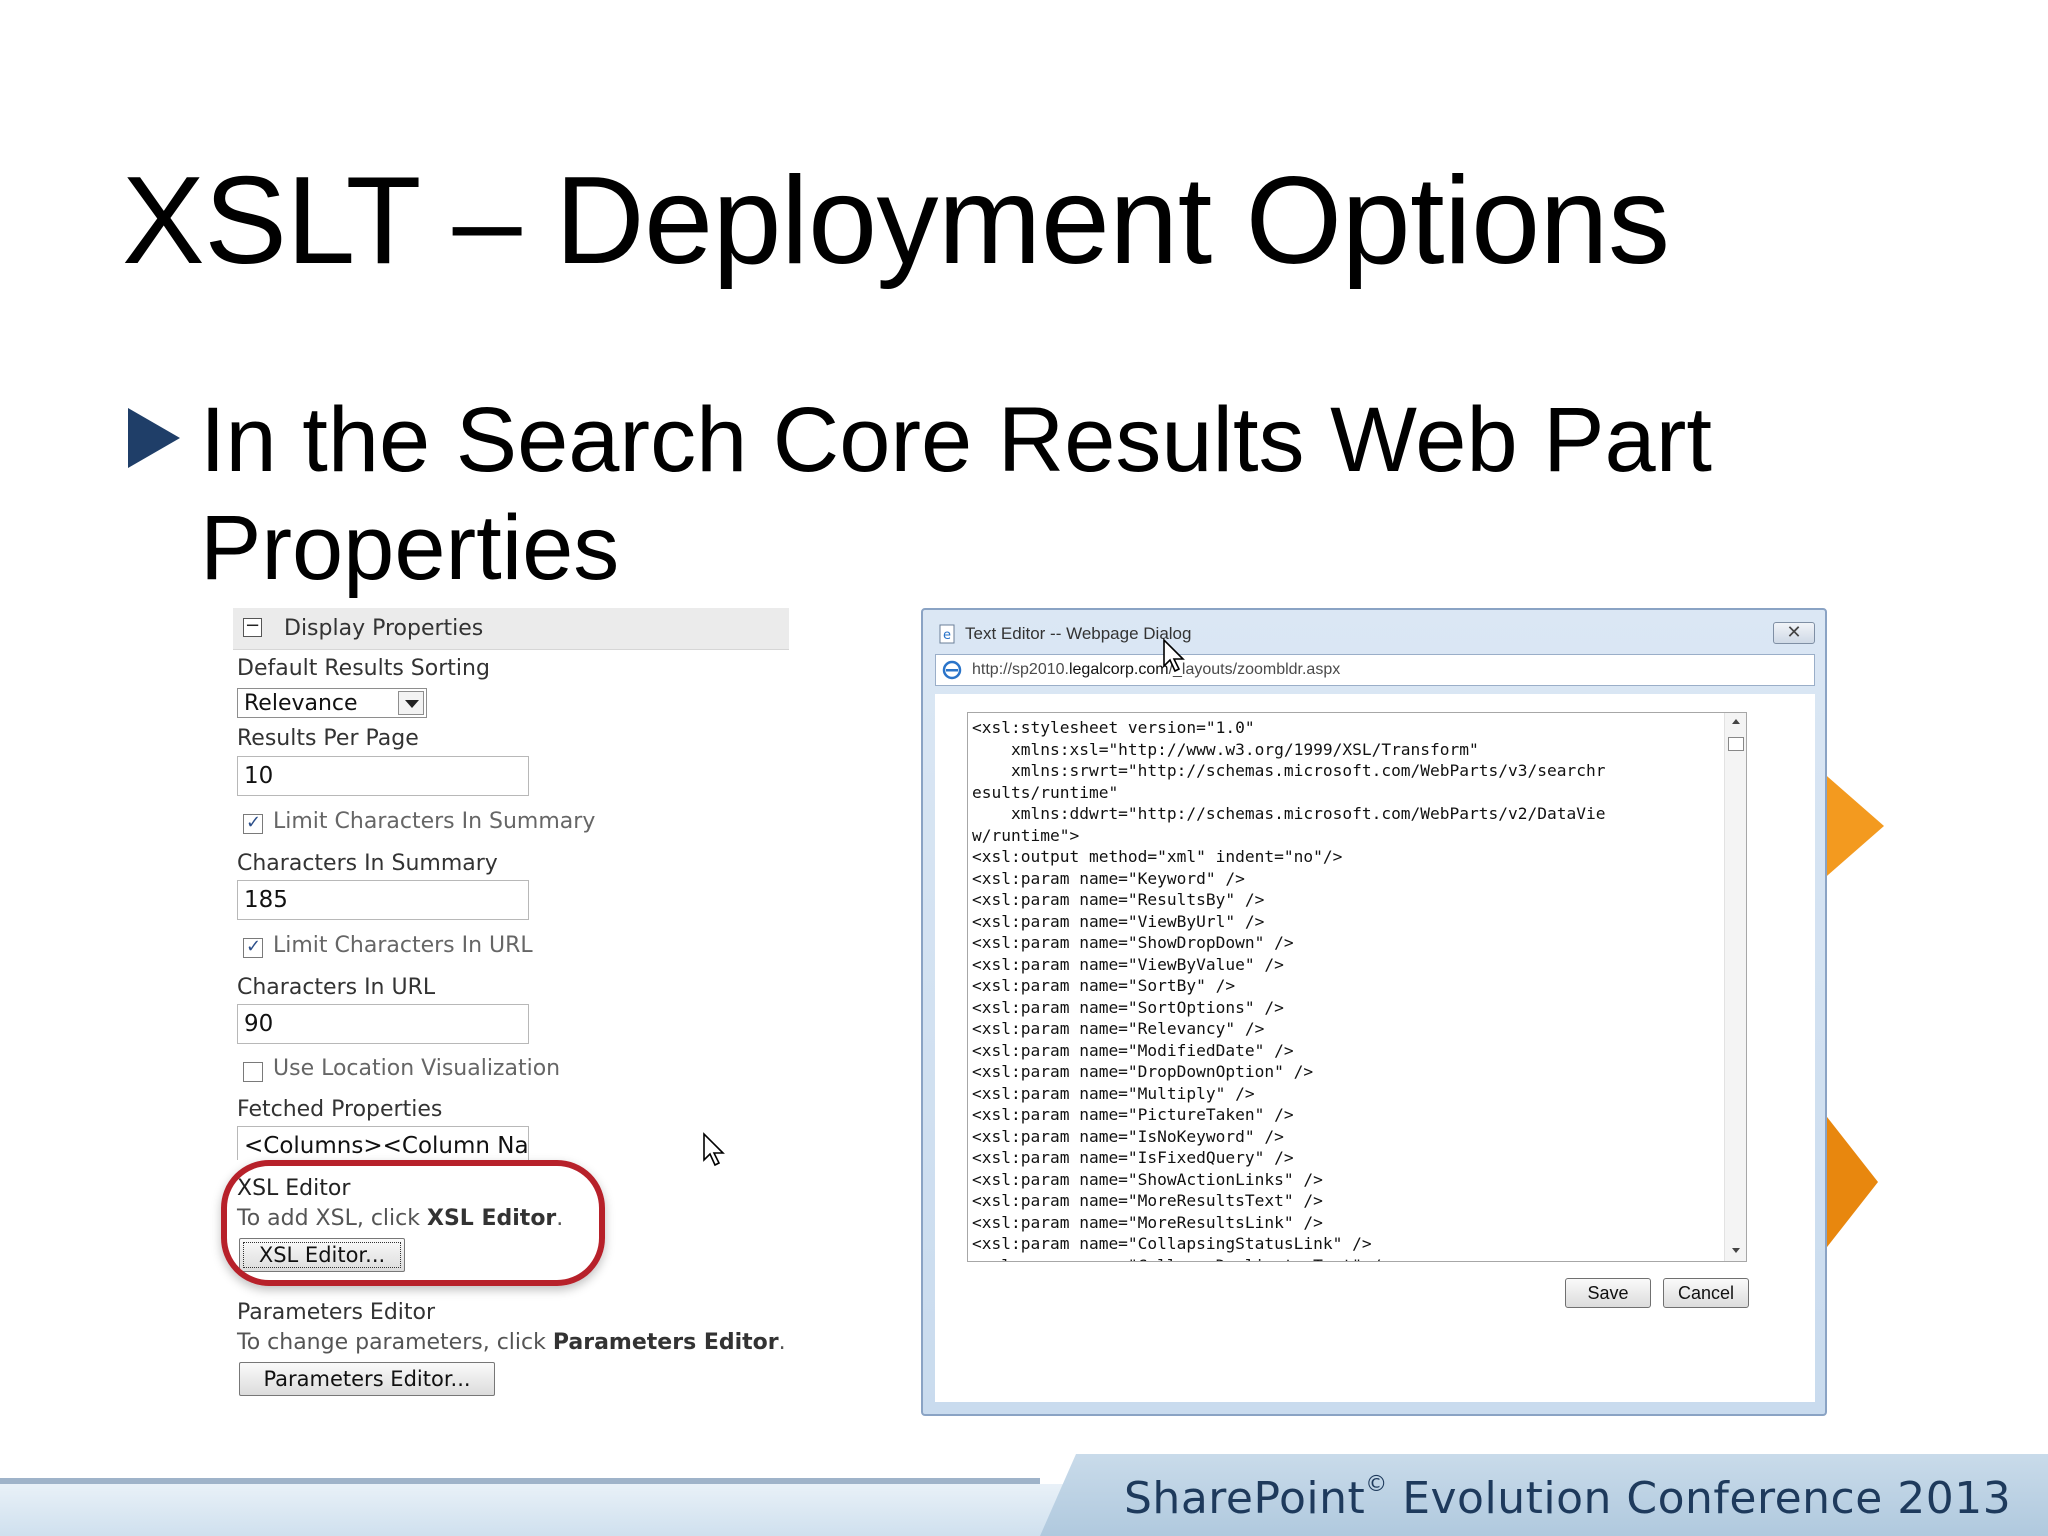  I want to click on fetched-properties-label: Fetched Properties, so click(340, 1109).